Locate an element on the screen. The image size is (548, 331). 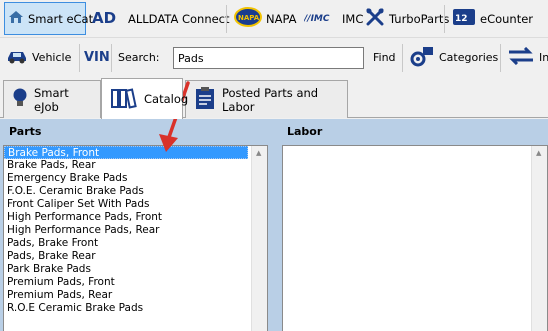
catalog-books-icon is located at coordinates (124, 99).